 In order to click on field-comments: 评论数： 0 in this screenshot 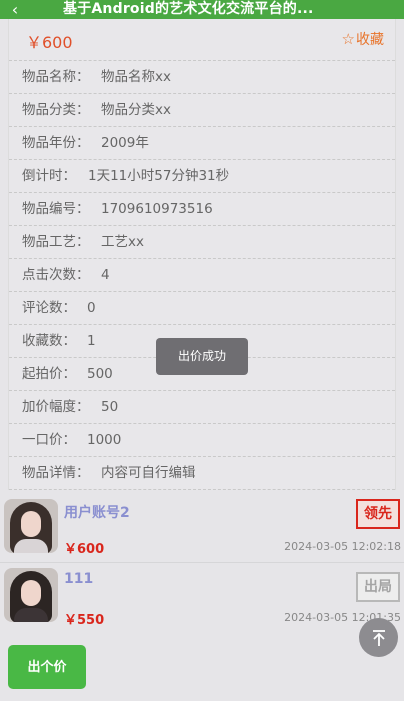, I will do `click(202, 308)`.